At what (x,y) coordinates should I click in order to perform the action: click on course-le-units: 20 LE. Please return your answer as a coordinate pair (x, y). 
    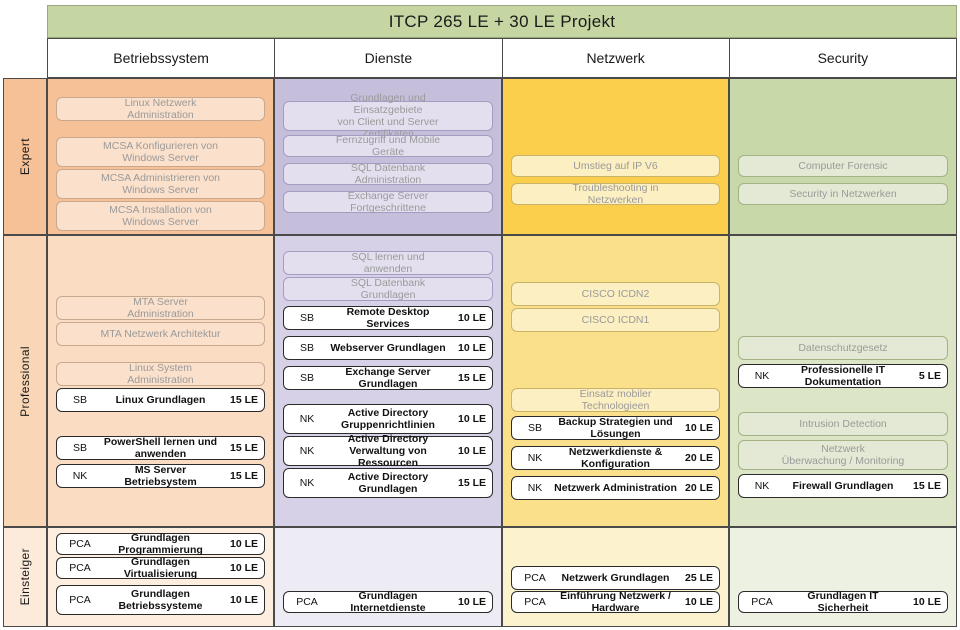
    Looking at the image, I should click on (698, 488).